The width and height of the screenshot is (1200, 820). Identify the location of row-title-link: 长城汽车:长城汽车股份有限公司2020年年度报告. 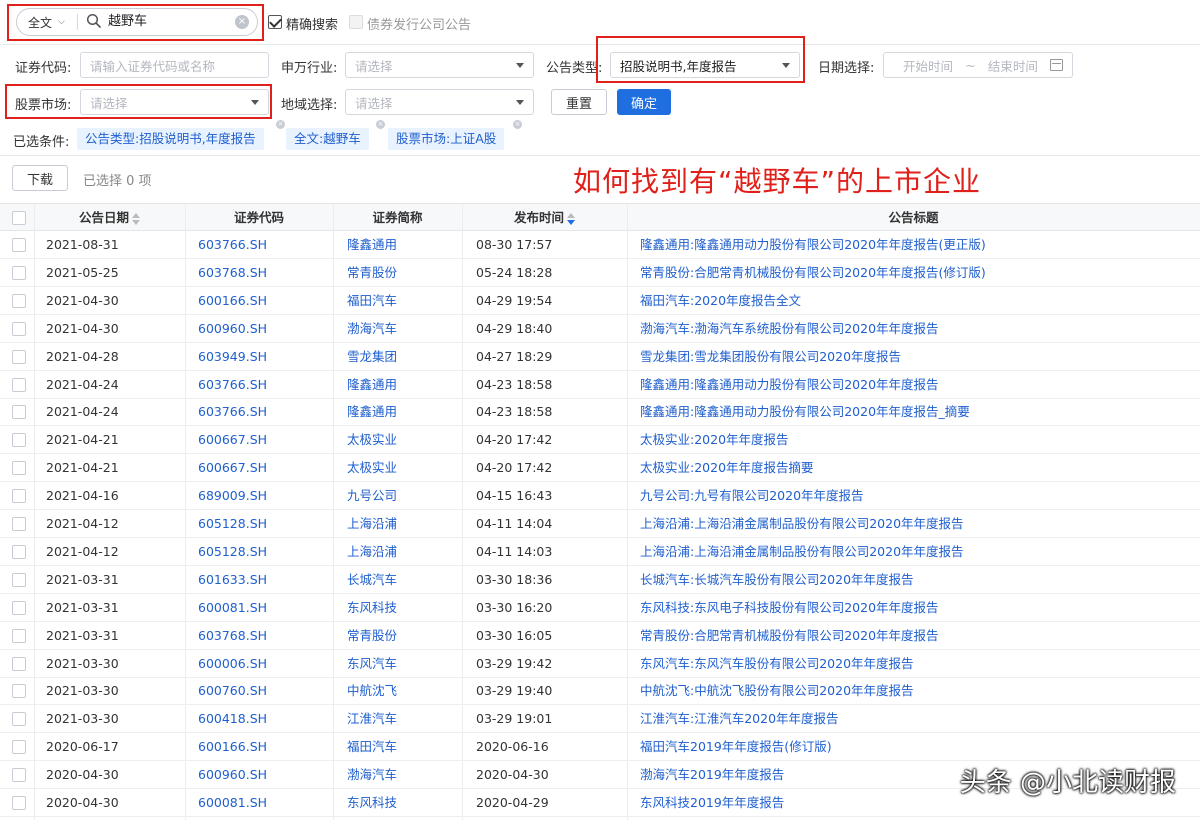
(777, 579).